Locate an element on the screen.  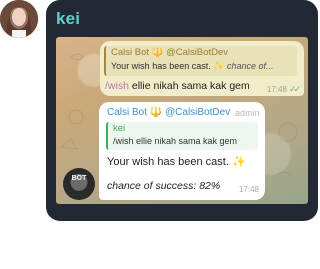
chance-line: chance of success: 82% is located at coordinates (164, 186).